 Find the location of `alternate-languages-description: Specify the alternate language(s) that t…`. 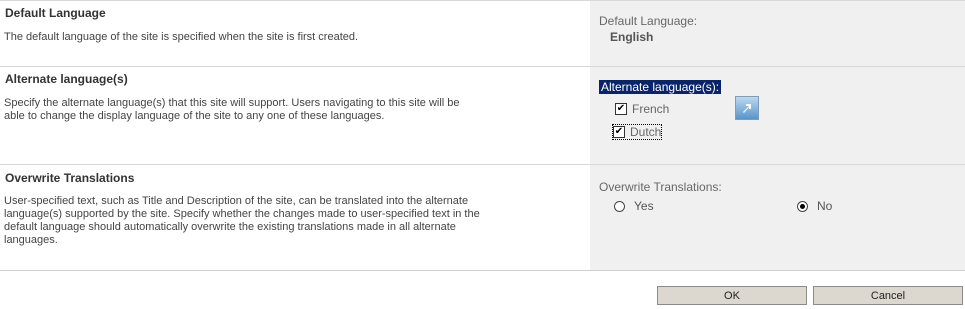

alternate-languages-description: Specify the alternate language(s) that t… is located at coordinates (232, 109).